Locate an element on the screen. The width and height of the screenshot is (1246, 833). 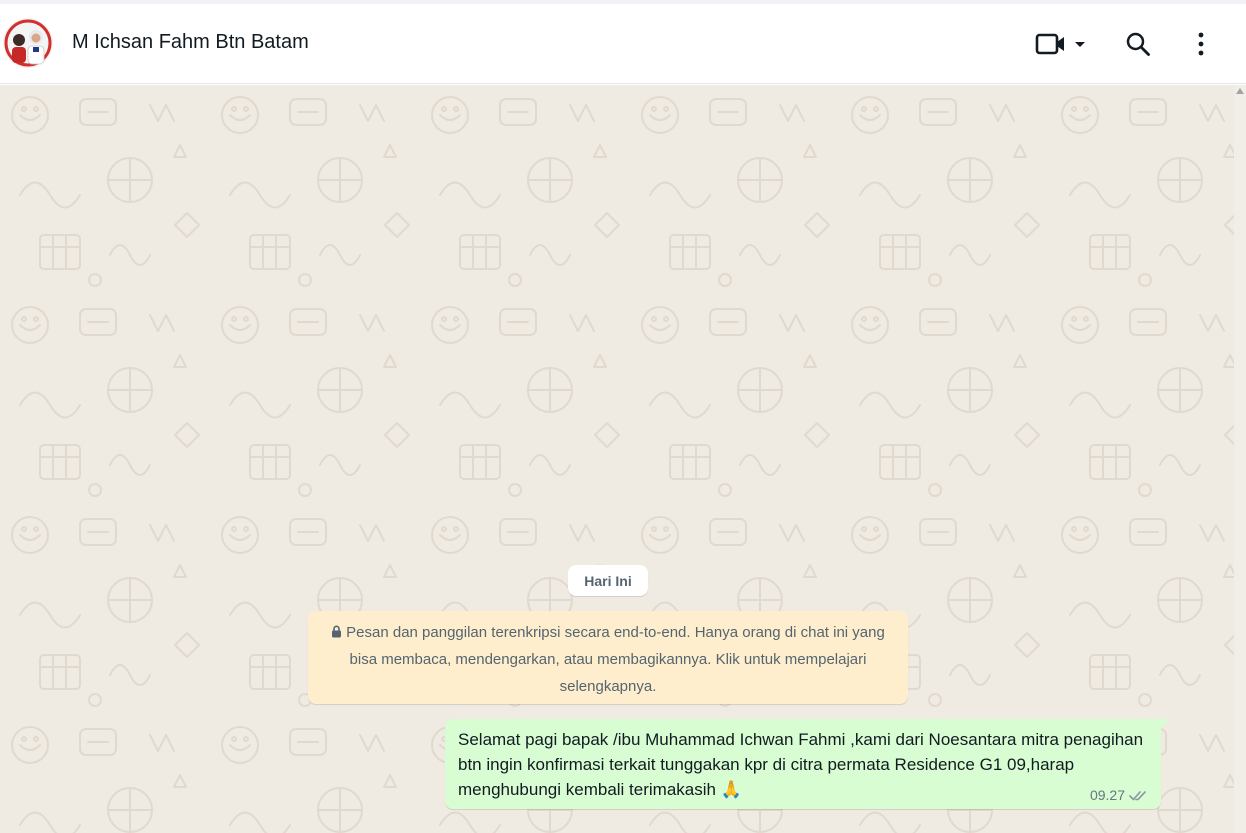
lock-icon is located at coordinates (337, 631).